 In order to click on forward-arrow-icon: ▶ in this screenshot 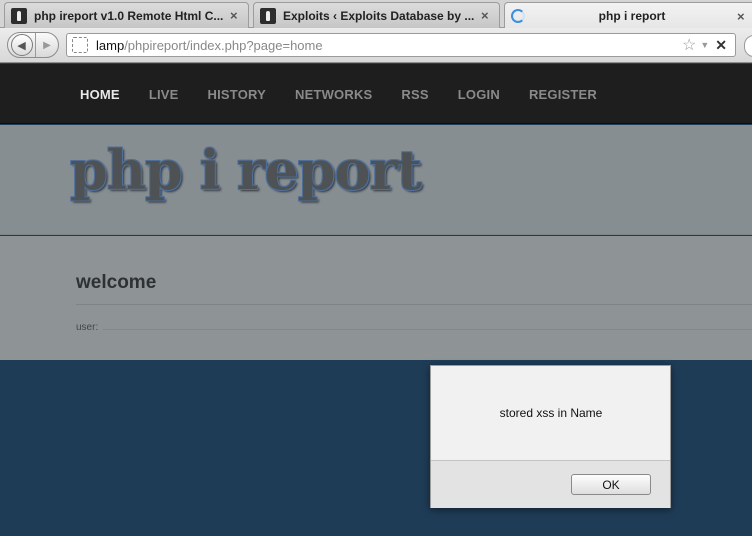, I will do `click(47, 45)`.